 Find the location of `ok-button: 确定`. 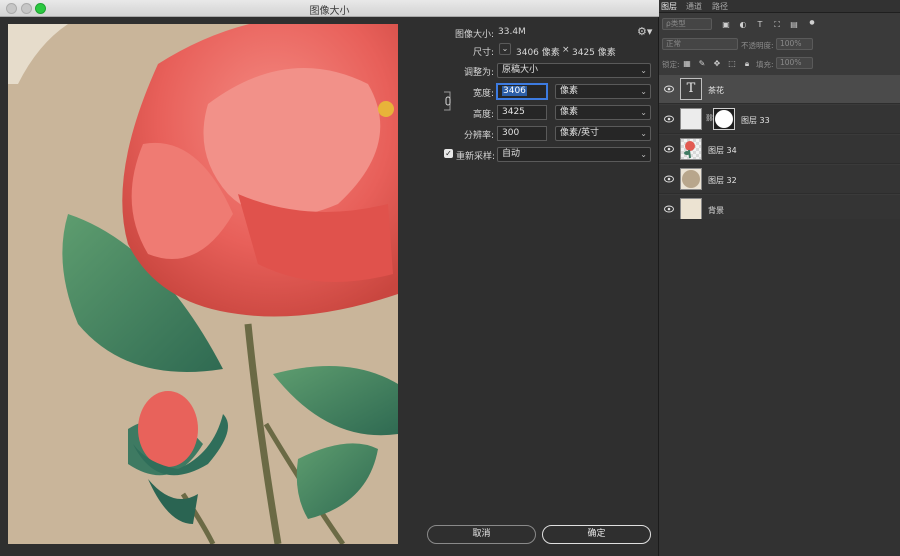

ok-button: 确定 is located at coordinates (596, 534).